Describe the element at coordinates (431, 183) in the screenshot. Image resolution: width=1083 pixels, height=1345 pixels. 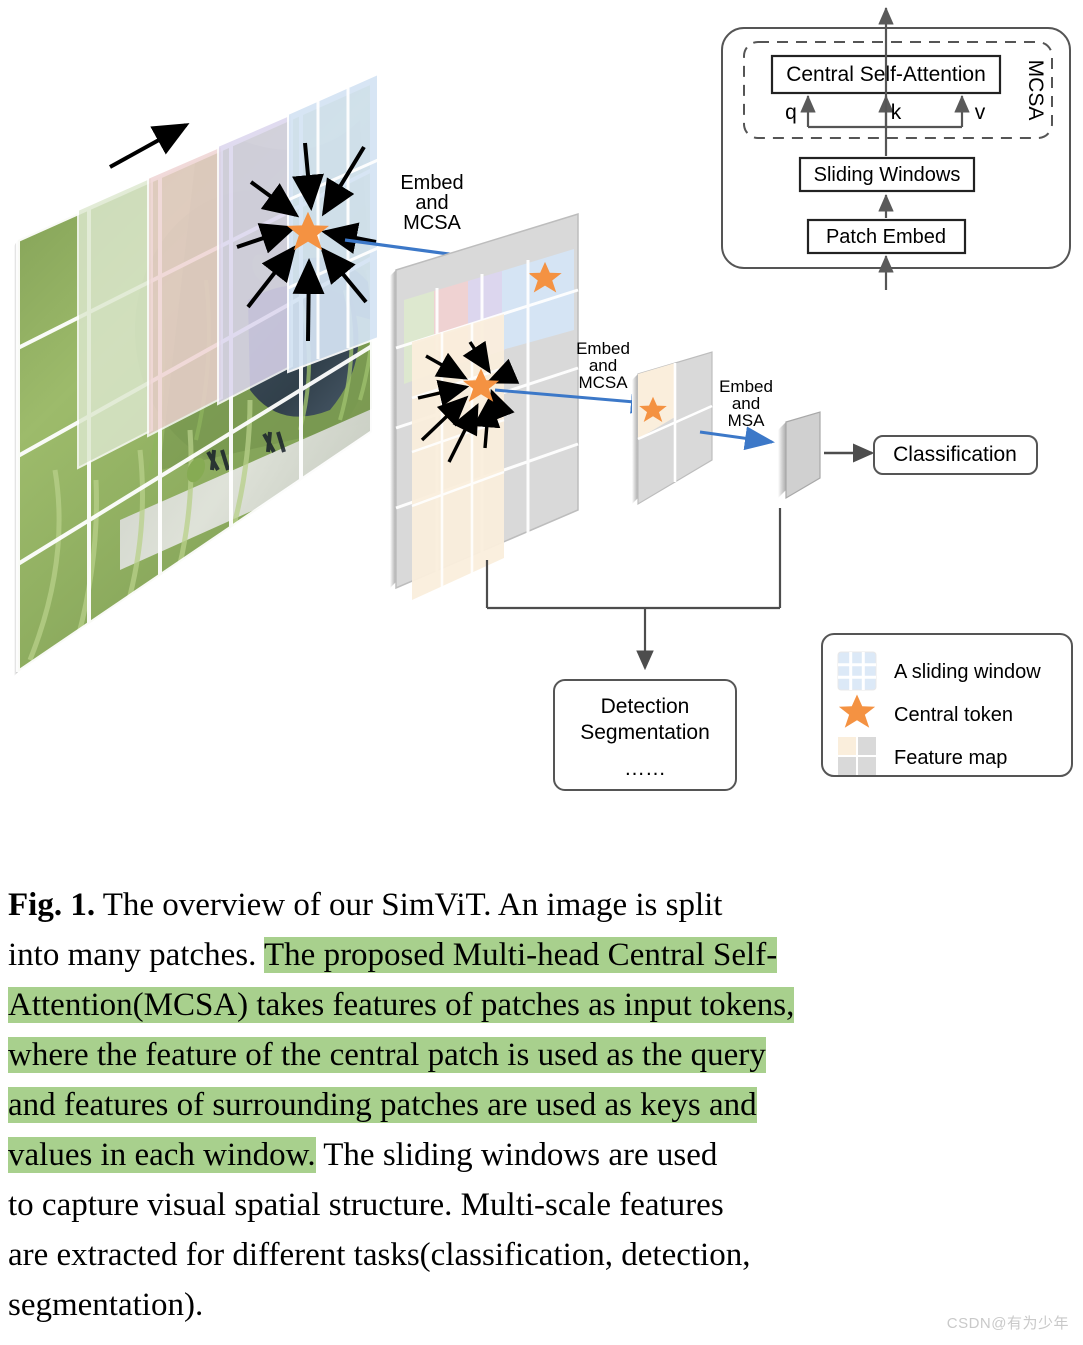
I see `svg-text: Embed` at that location.